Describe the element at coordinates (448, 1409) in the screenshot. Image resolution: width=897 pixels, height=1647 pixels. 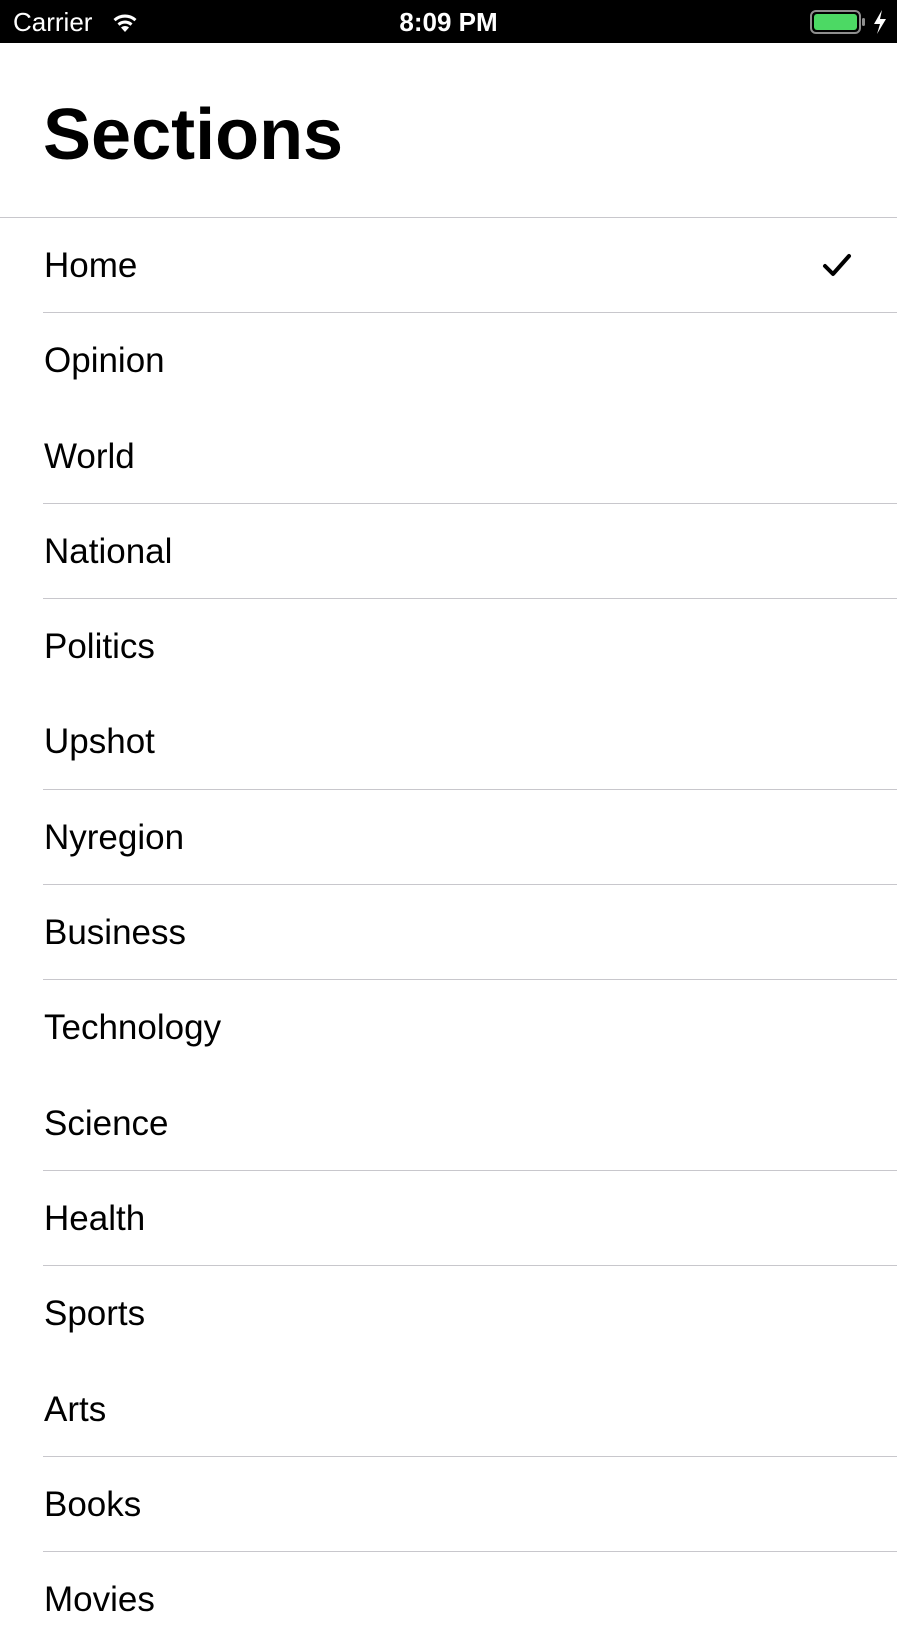
I see `section-row-arts: Arts` at that location.